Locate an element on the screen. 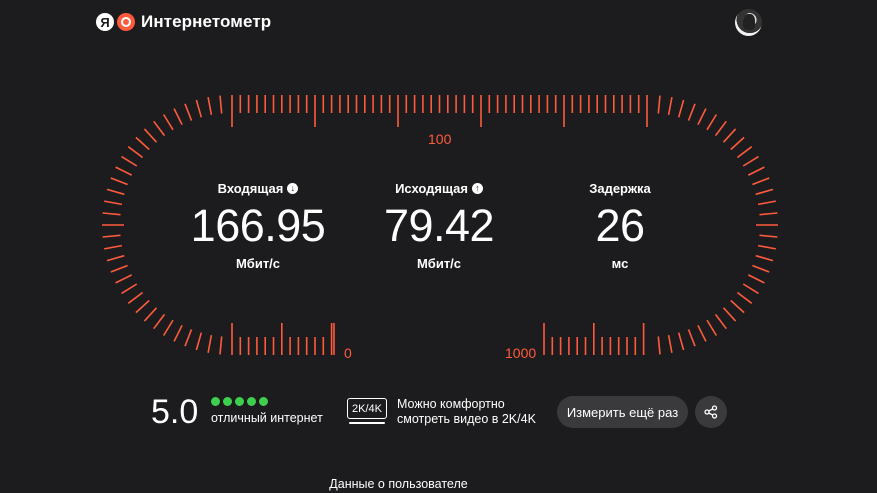 This screenshot has height=493, width=877. share-icon is located at coordinates (711, 412).